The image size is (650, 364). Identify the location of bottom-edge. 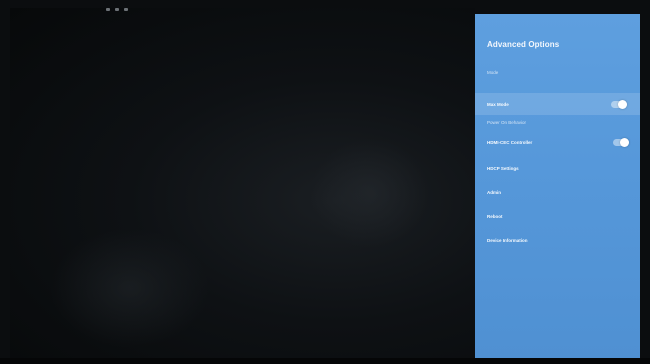
(325, 361).